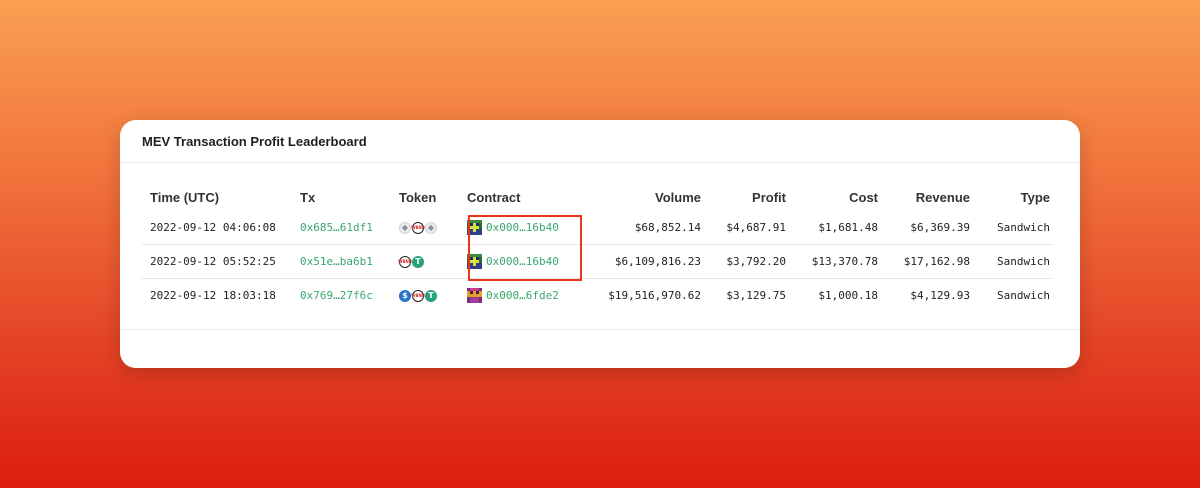  I want to click on cell-volume: $19,516,970.62, so click(654, 295).